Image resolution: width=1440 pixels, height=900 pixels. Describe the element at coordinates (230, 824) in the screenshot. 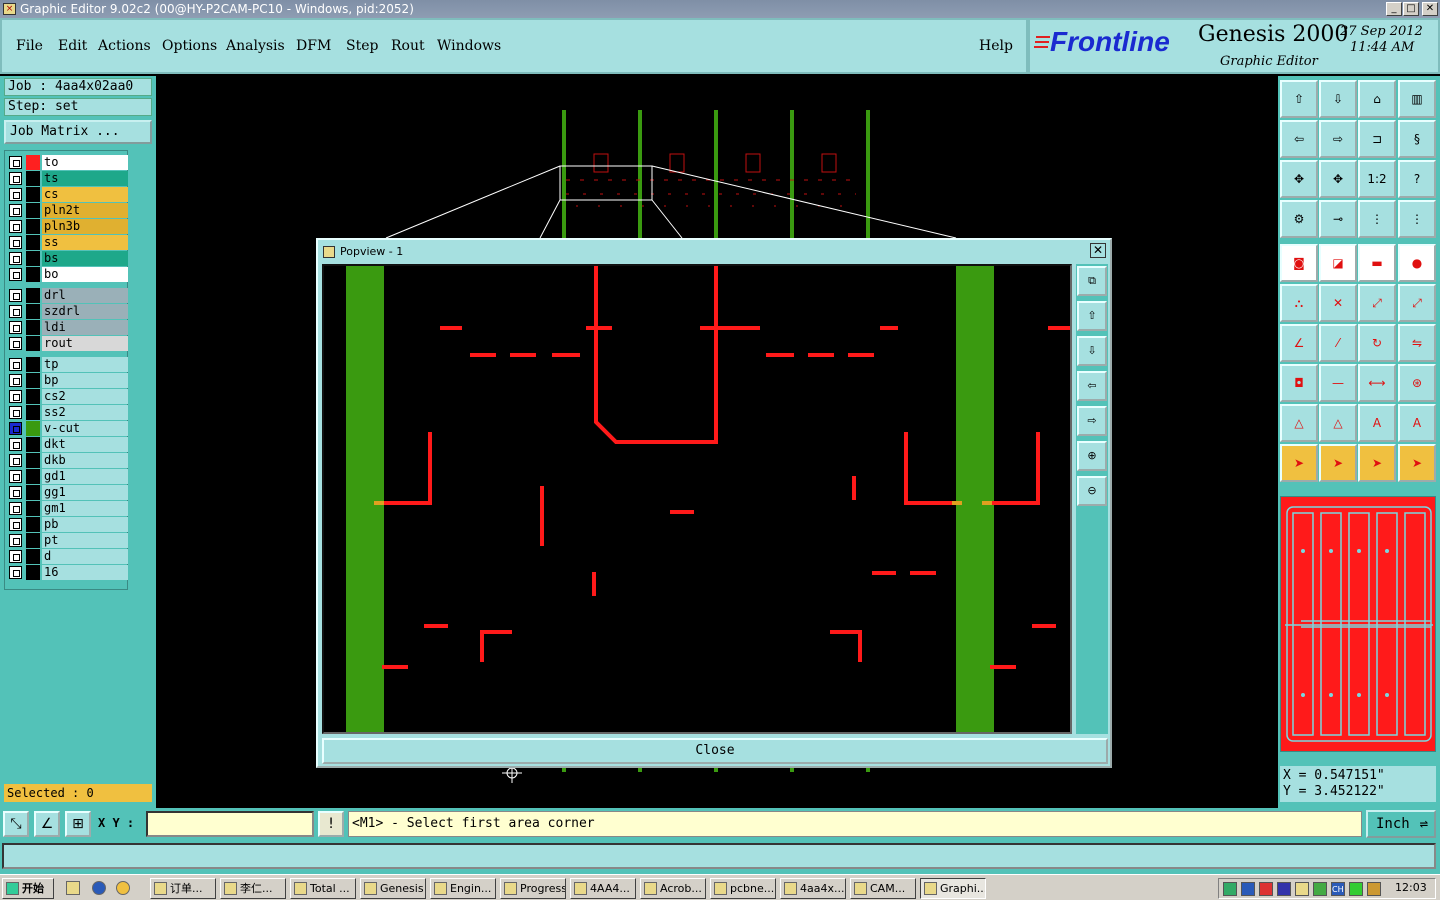

I see `xy-input` at that location.